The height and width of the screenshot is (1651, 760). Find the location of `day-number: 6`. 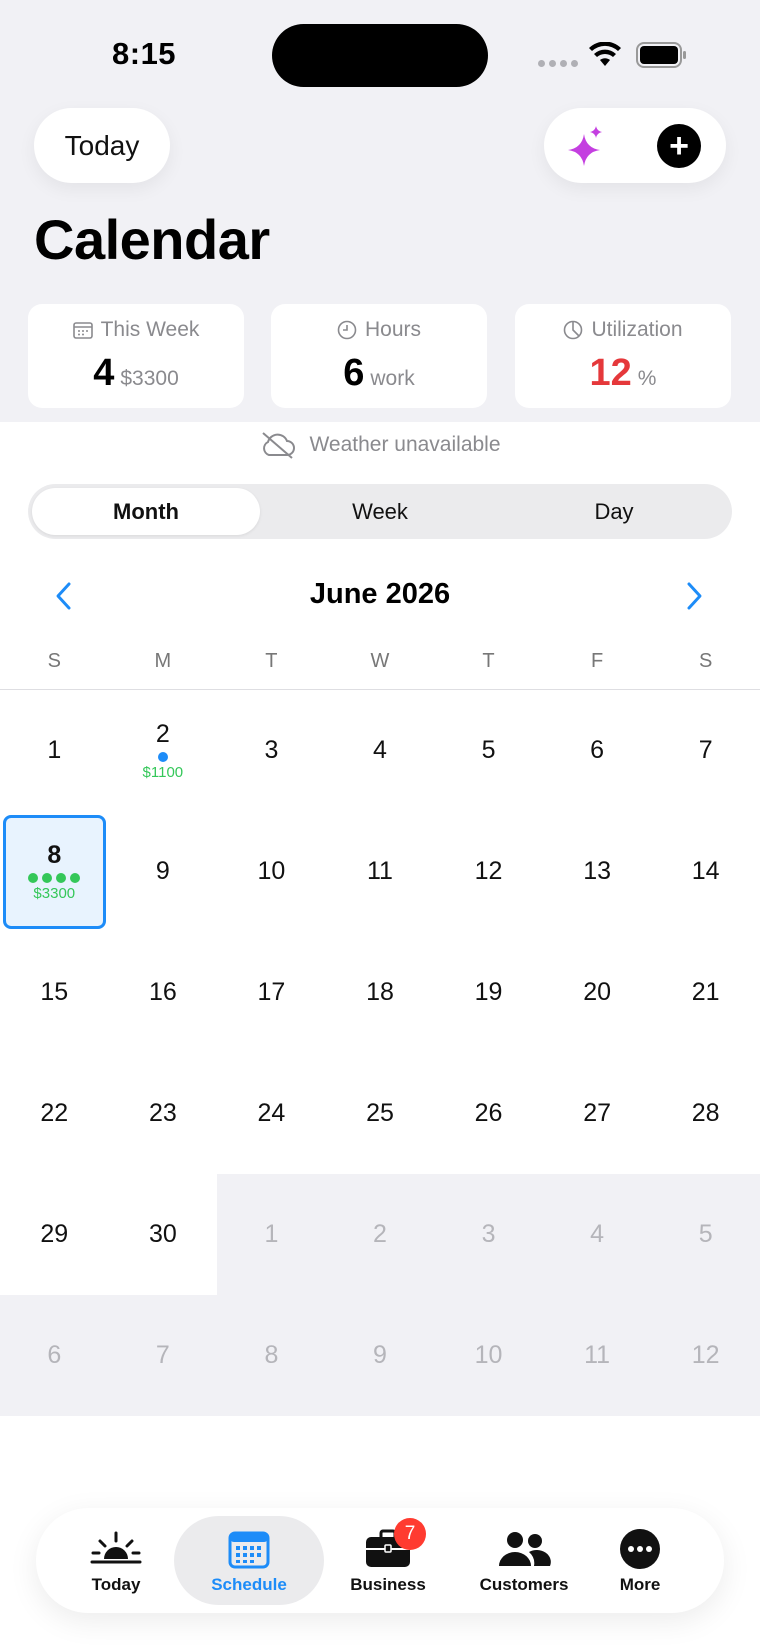

day-number: 6 is located at coordinates (597, 750).